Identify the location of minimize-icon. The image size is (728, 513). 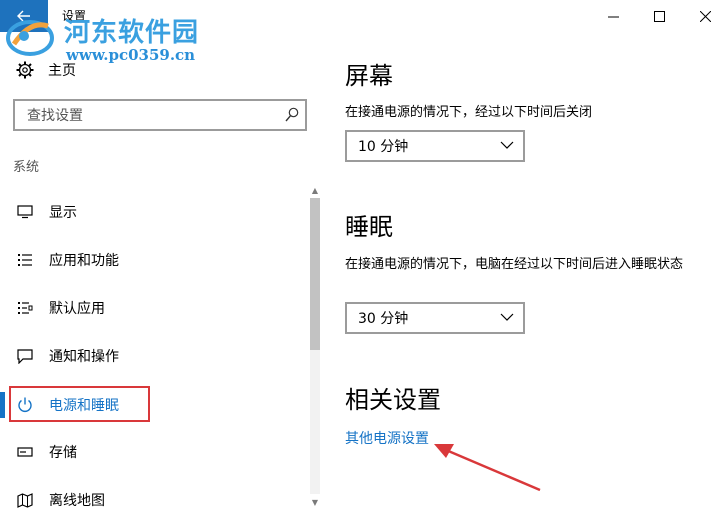
(613, 16).